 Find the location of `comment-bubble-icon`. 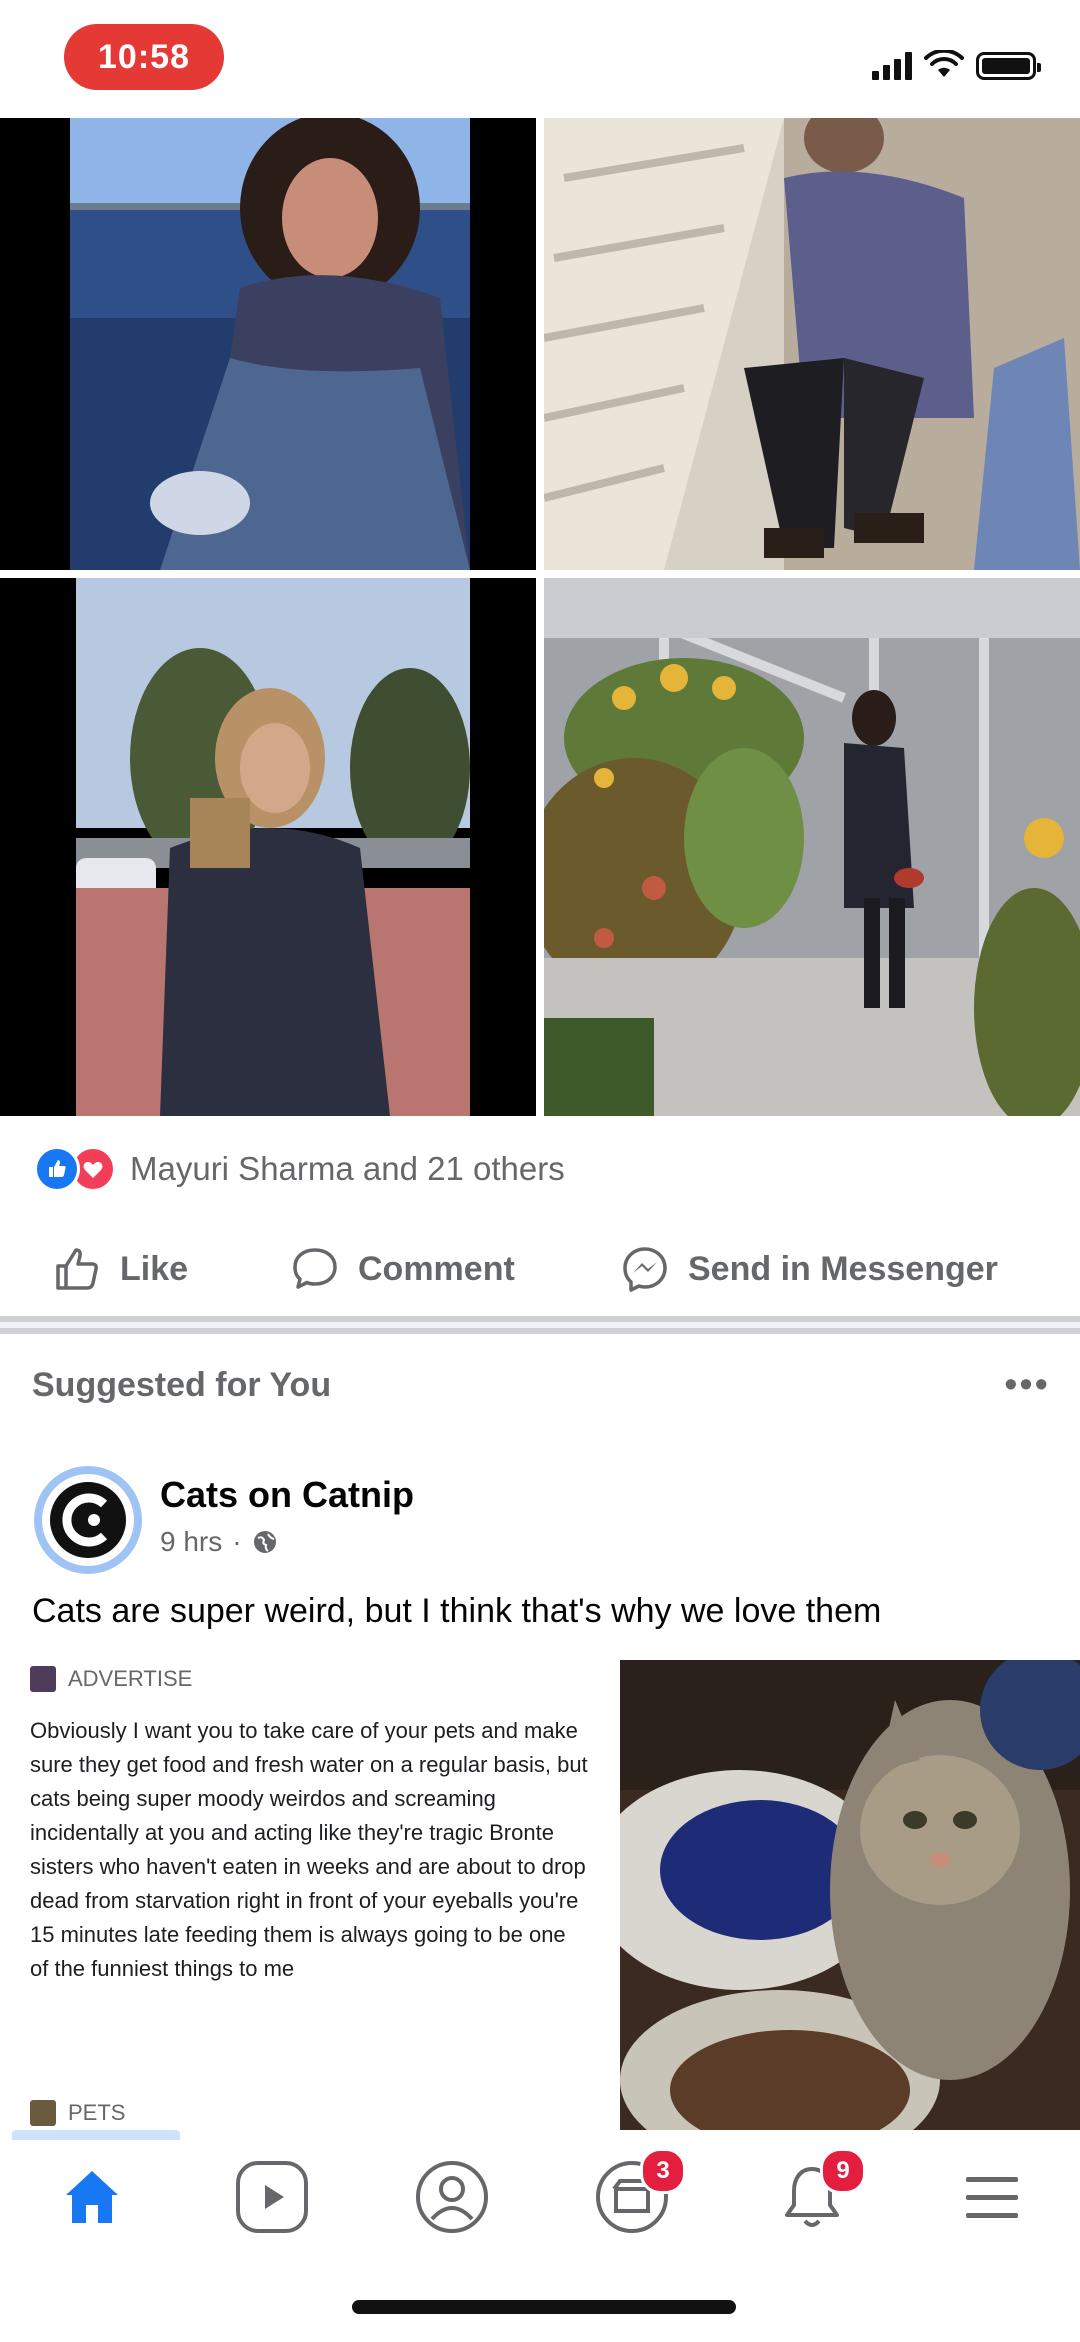

comment-bubble-icon is located at coordinates (315, 1268).